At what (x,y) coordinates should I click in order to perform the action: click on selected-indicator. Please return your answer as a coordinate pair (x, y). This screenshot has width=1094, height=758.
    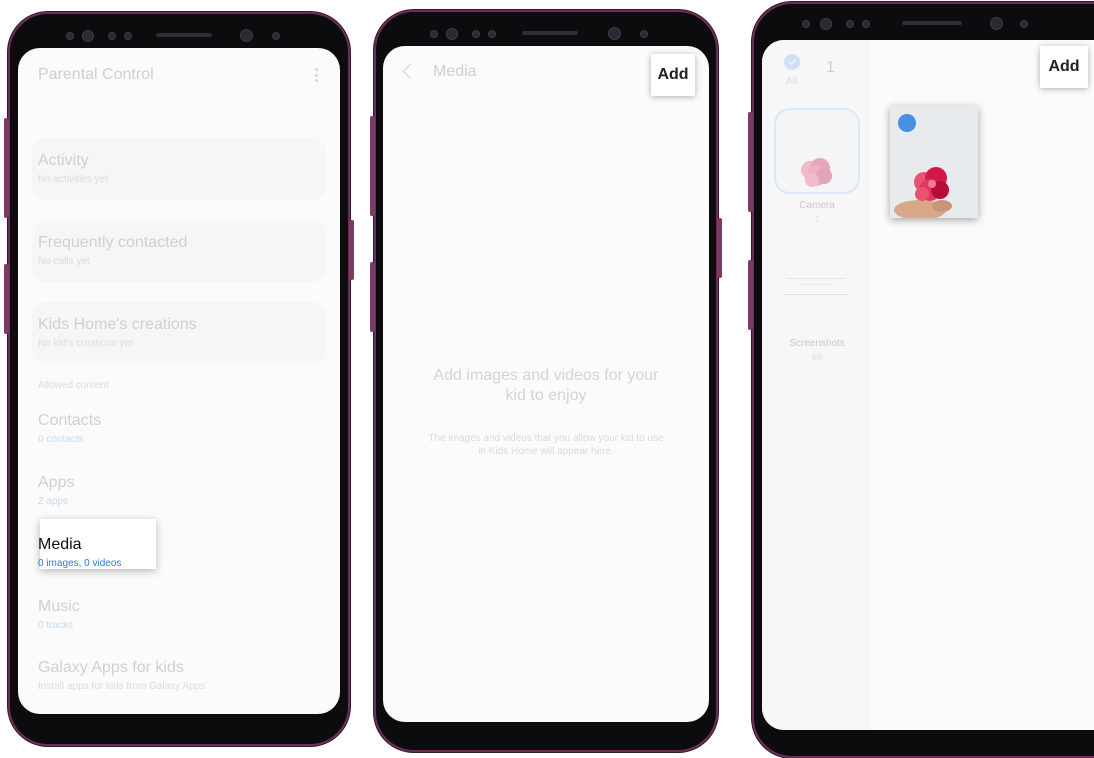
    Looking at the image, I should click on (907, 123).